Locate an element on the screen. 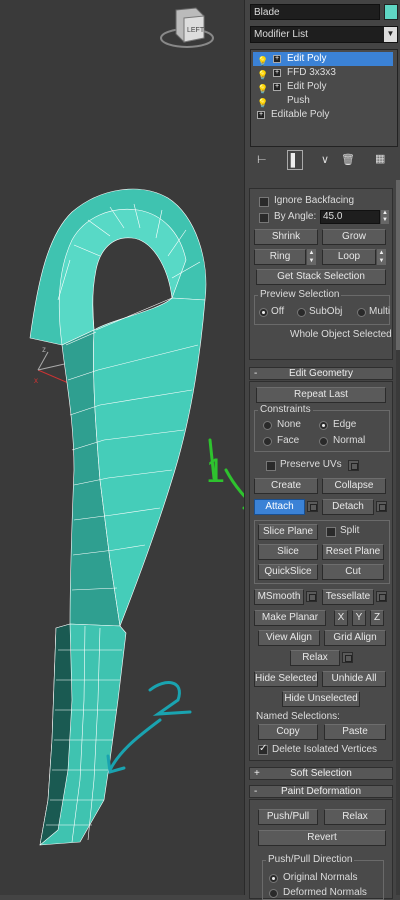 The width and height of the screenshot is (400, 900). viewcube-label: LEFT is located at coordinates (196, 30).